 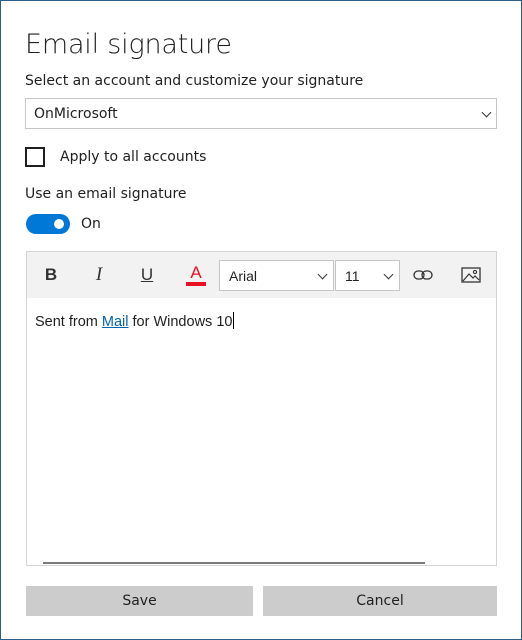 I want to click on text-caret, so click(x=234, y=320).